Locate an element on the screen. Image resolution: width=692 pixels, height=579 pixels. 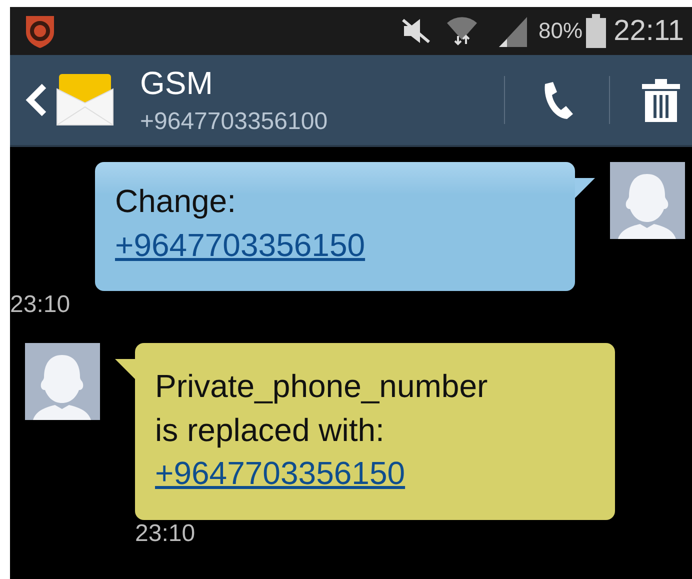
wifi-icon is located at coordinates (461, 31).